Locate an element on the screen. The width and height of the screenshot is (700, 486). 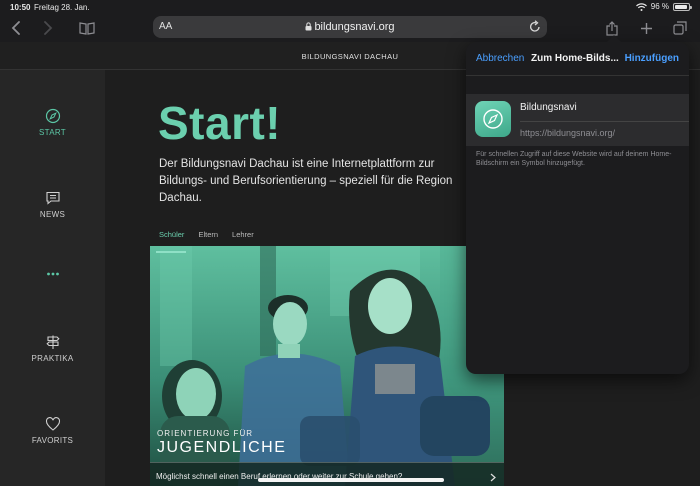
chevron-left-icon is located at coordinates (15, 28).